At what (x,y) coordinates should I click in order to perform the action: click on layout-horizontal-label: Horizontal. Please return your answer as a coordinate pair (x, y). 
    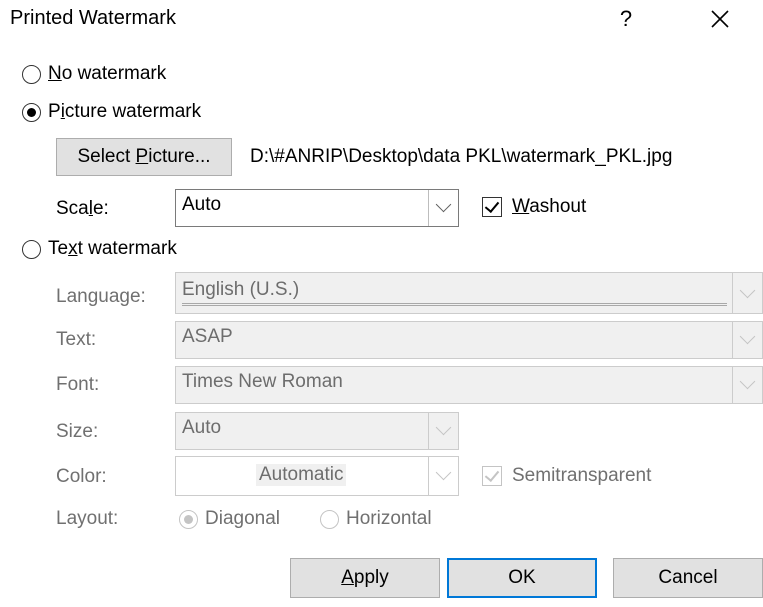
    Looking at the image, I should click on (389, 519).